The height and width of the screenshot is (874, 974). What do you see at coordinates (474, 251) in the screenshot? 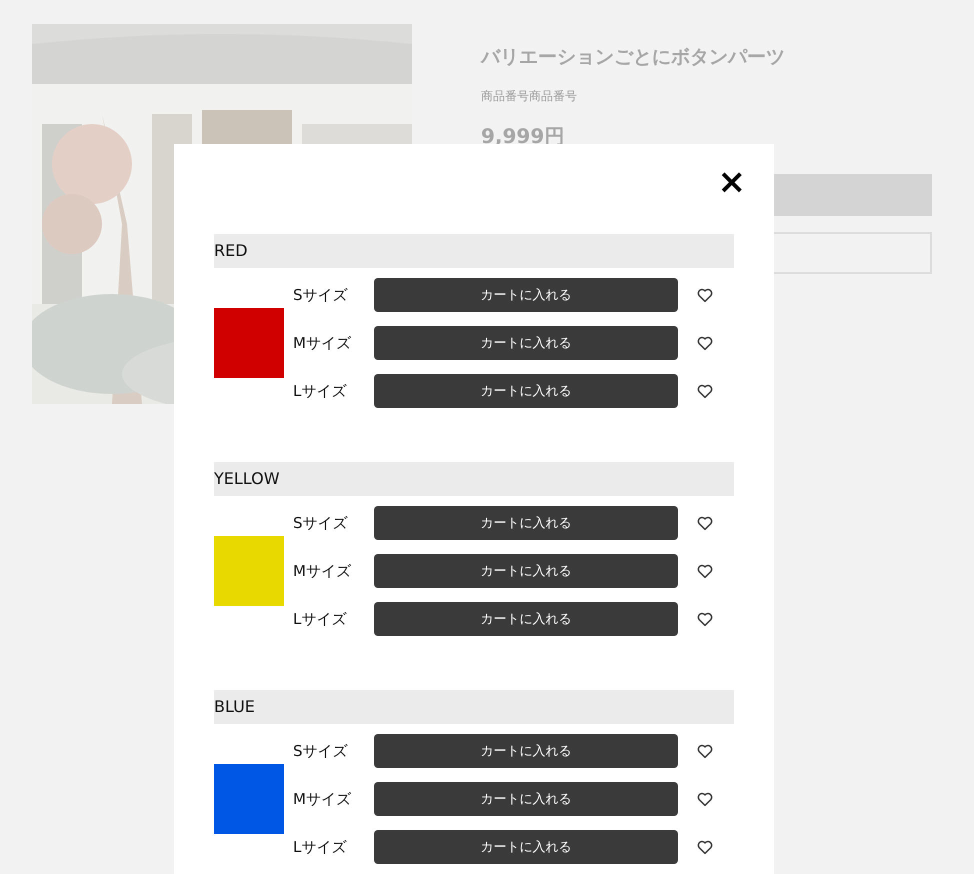
I see `variation-header: RED` at bounding box center [474, 251].